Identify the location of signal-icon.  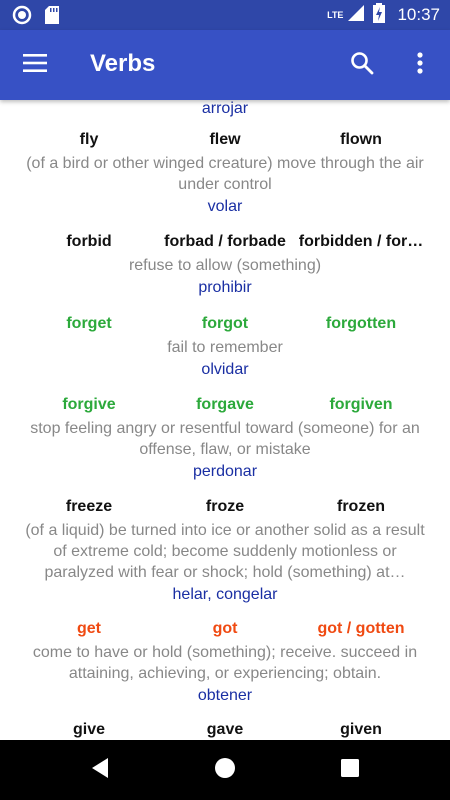
(356, 15).